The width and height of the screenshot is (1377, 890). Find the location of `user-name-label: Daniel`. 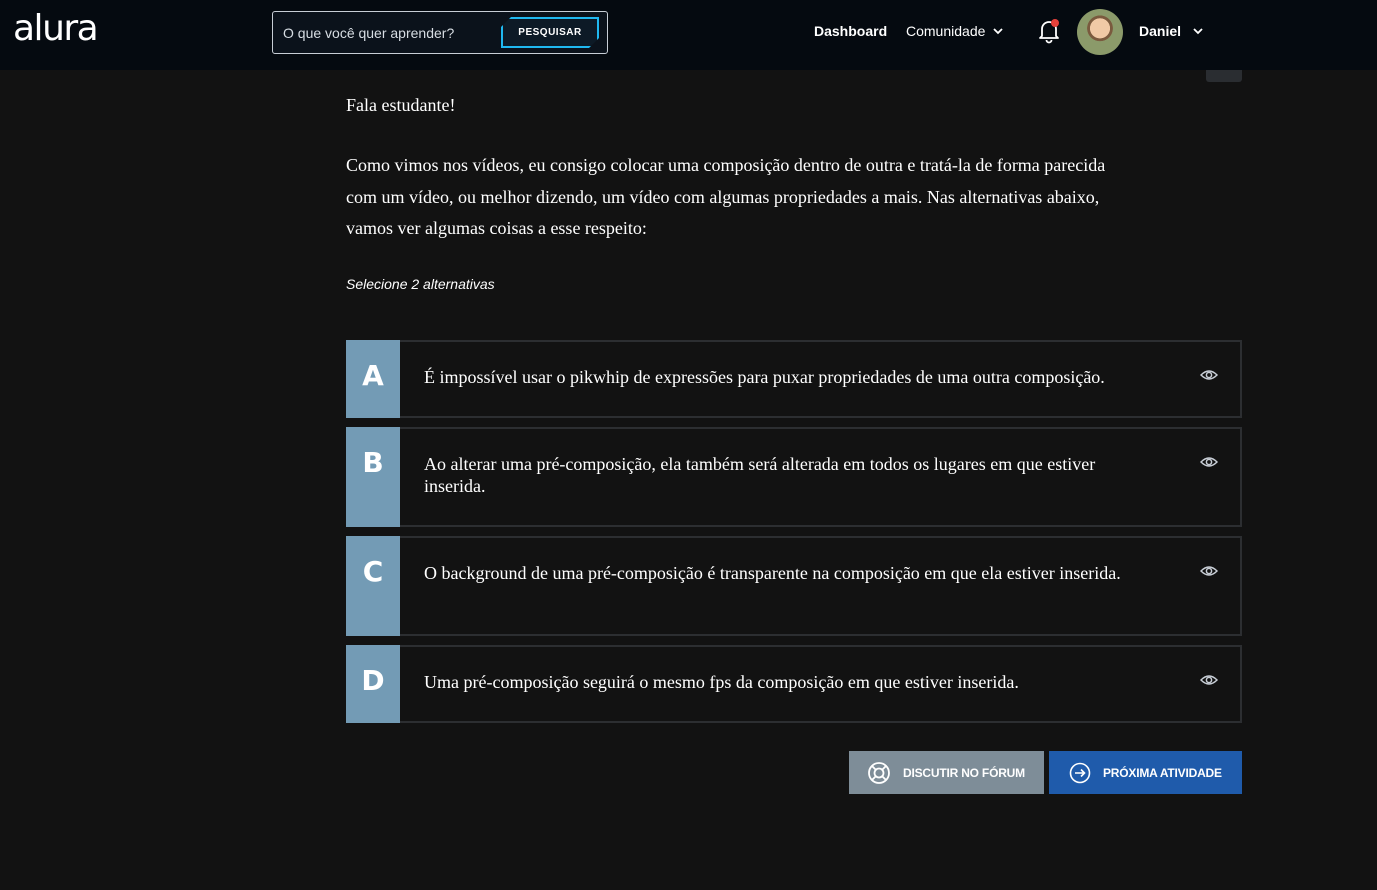

user-name-label: Daniel is located at coordinates (1160, 31).